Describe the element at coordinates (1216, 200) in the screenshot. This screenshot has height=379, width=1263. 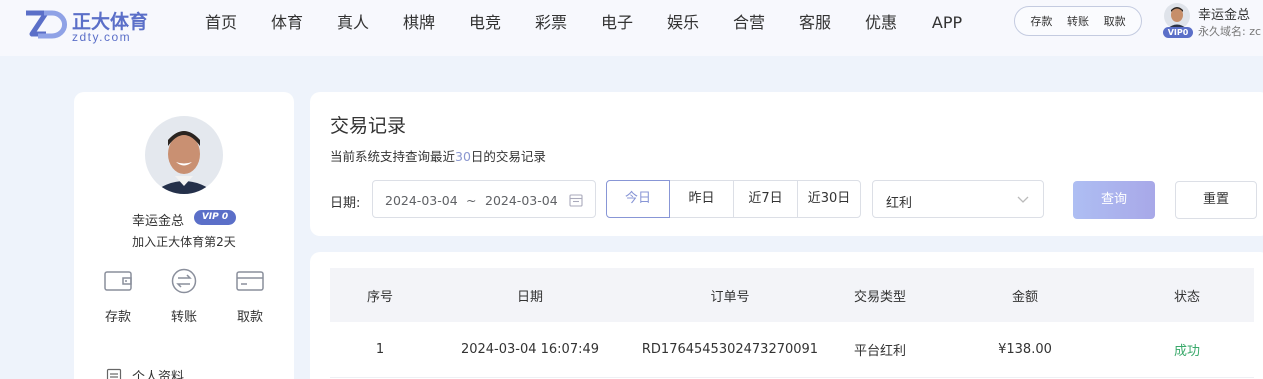
I see `reset-button: 重置` at that location.